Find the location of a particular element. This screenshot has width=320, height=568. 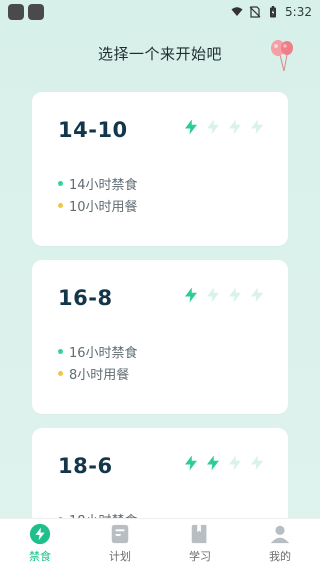

nav-item-plan: 计划 is located at coordinates (120, 543).